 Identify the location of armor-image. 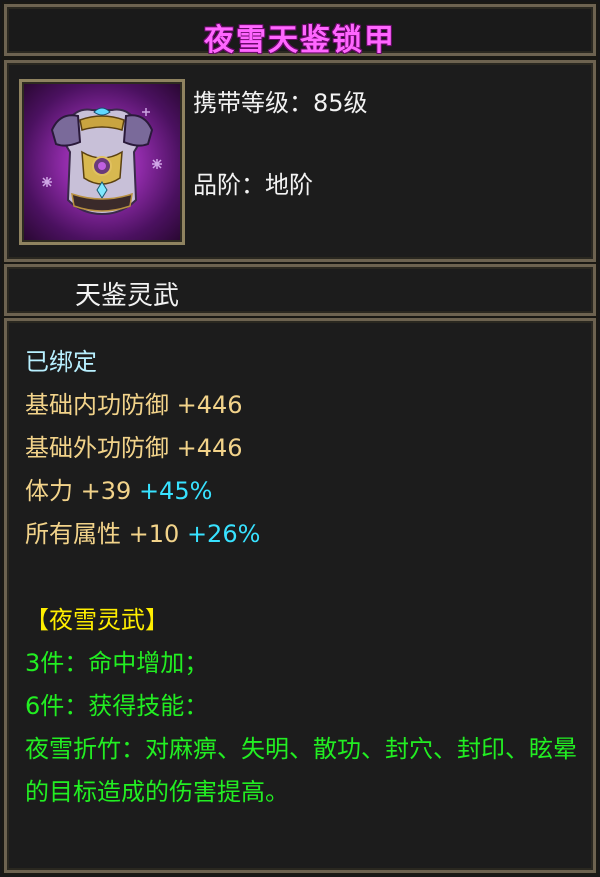
(102, 161).